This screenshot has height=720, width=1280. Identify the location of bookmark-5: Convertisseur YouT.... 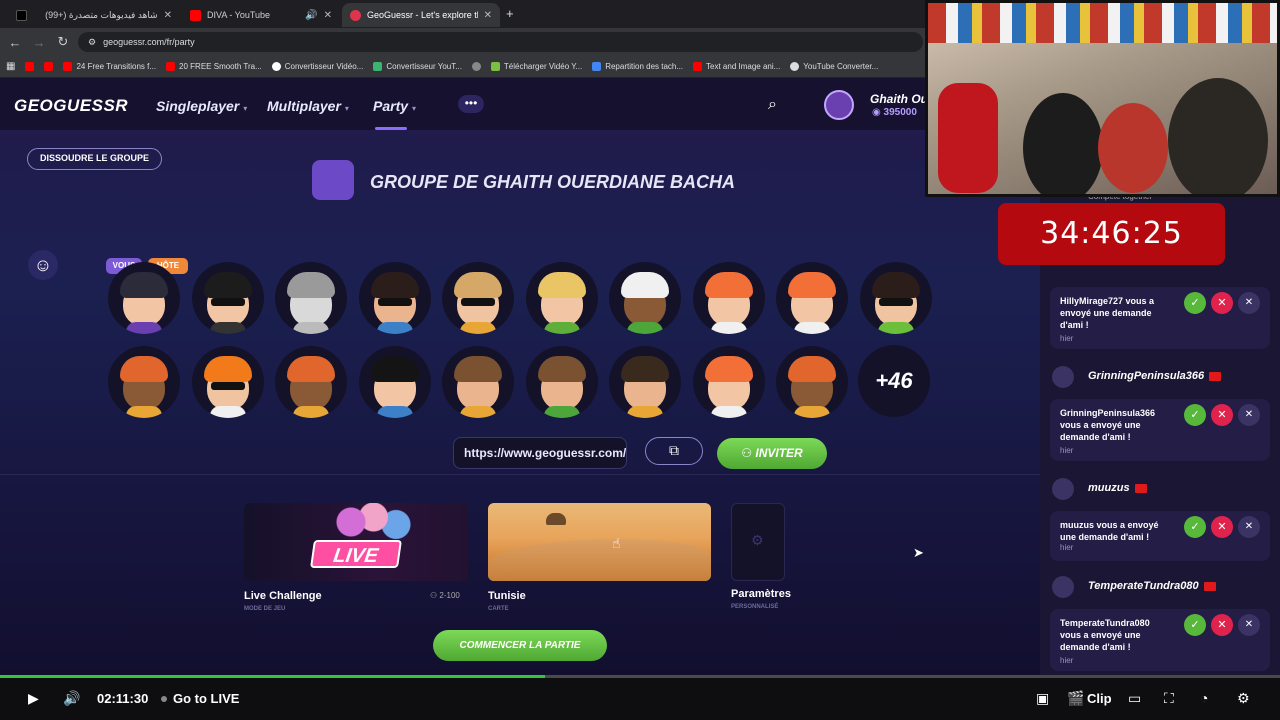
(417, 66).